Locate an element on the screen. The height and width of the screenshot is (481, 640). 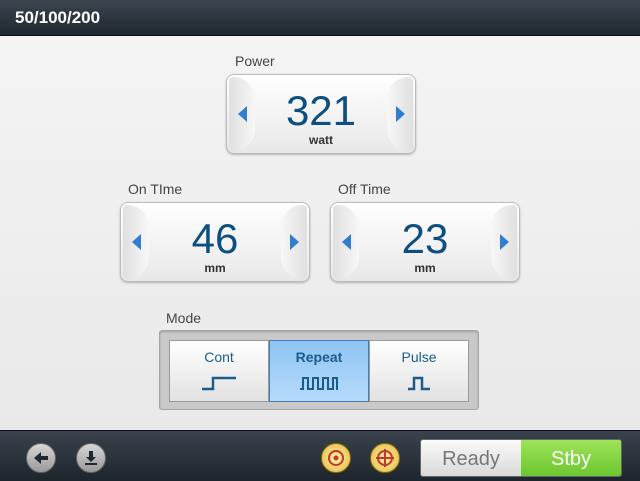
mode-selector: Cont Repeat Pulse is located at coordinates (319, 370).